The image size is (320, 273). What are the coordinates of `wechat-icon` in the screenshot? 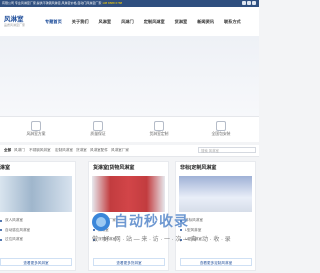 It's located at (249, 3).